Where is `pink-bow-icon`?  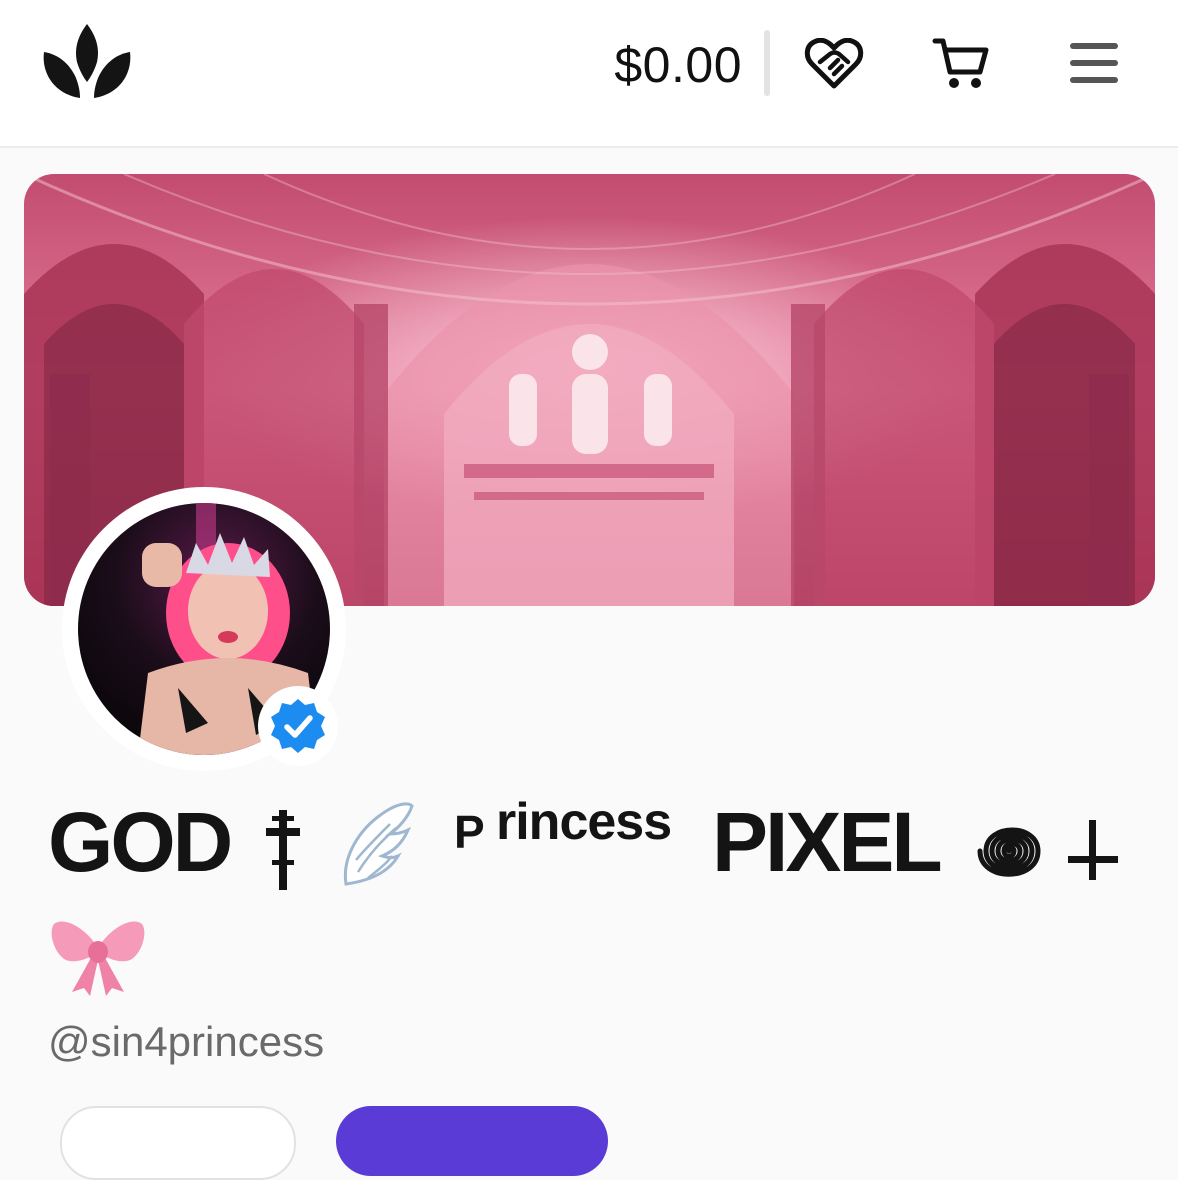 pink-bow-icon is located at coordinates (98, 958).